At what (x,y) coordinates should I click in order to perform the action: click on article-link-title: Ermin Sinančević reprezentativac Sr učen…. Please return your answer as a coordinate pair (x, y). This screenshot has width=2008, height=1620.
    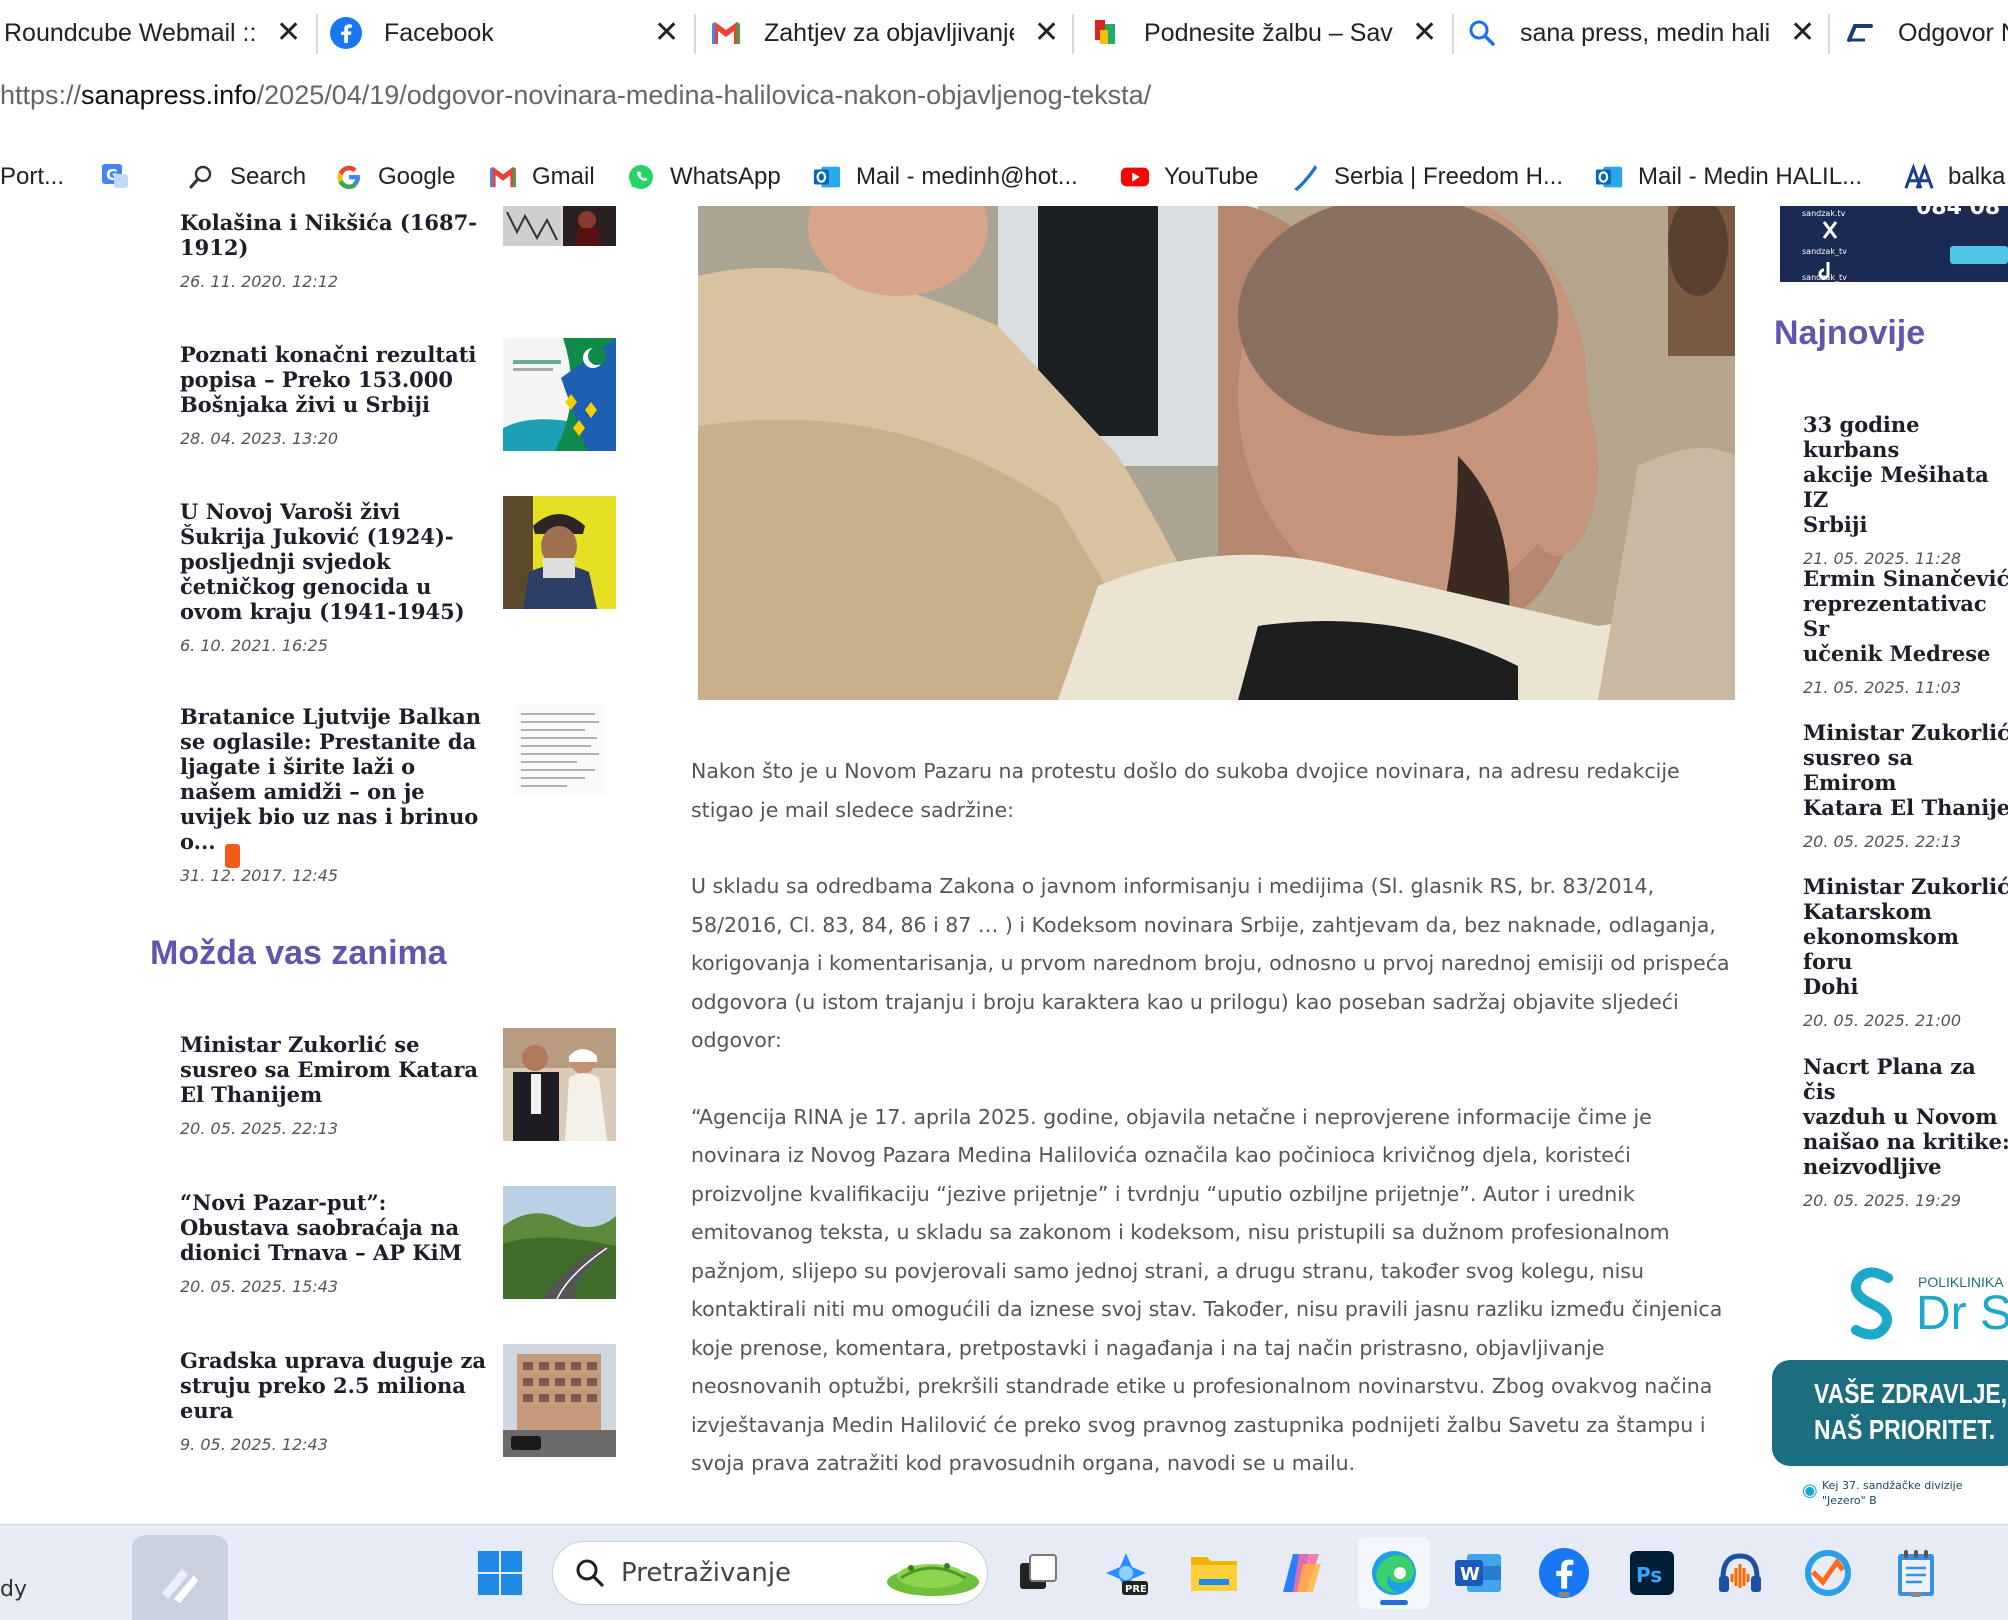
    Looking at the image, I should click on (1905, 616).